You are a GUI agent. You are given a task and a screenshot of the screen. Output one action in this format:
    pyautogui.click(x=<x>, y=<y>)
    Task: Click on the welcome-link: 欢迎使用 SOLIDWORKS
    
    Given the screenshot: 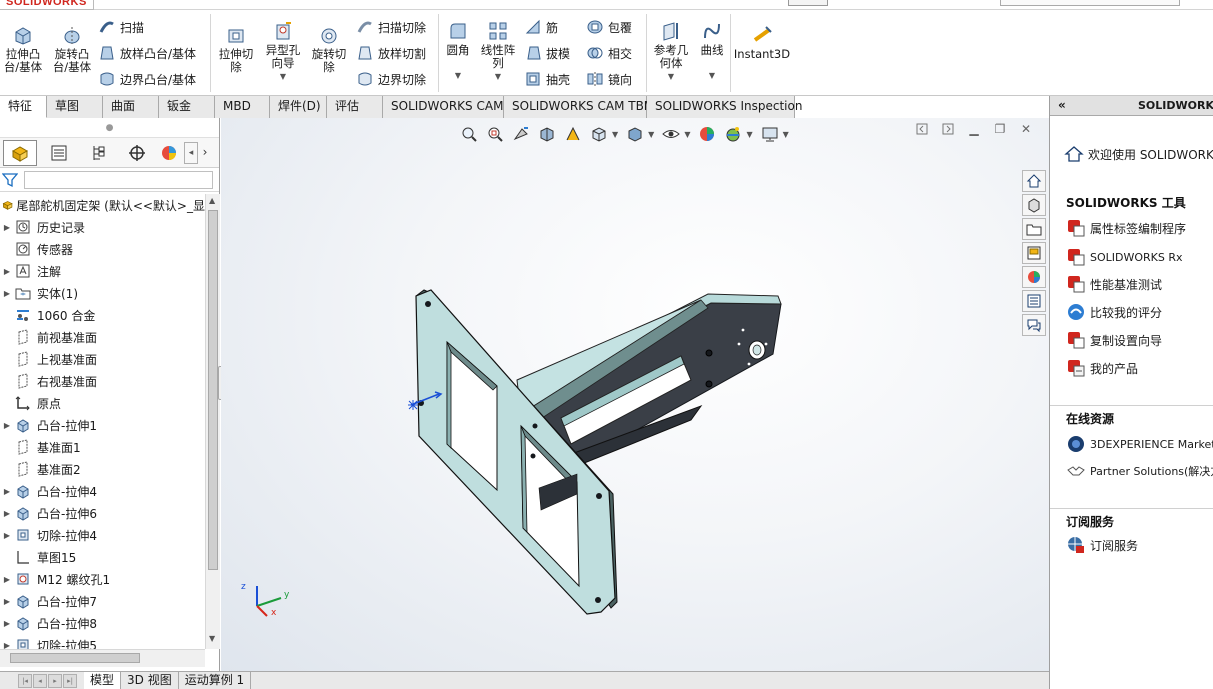 What is the action you would take?
    pyautogui.click(x=1138, y=154)
    